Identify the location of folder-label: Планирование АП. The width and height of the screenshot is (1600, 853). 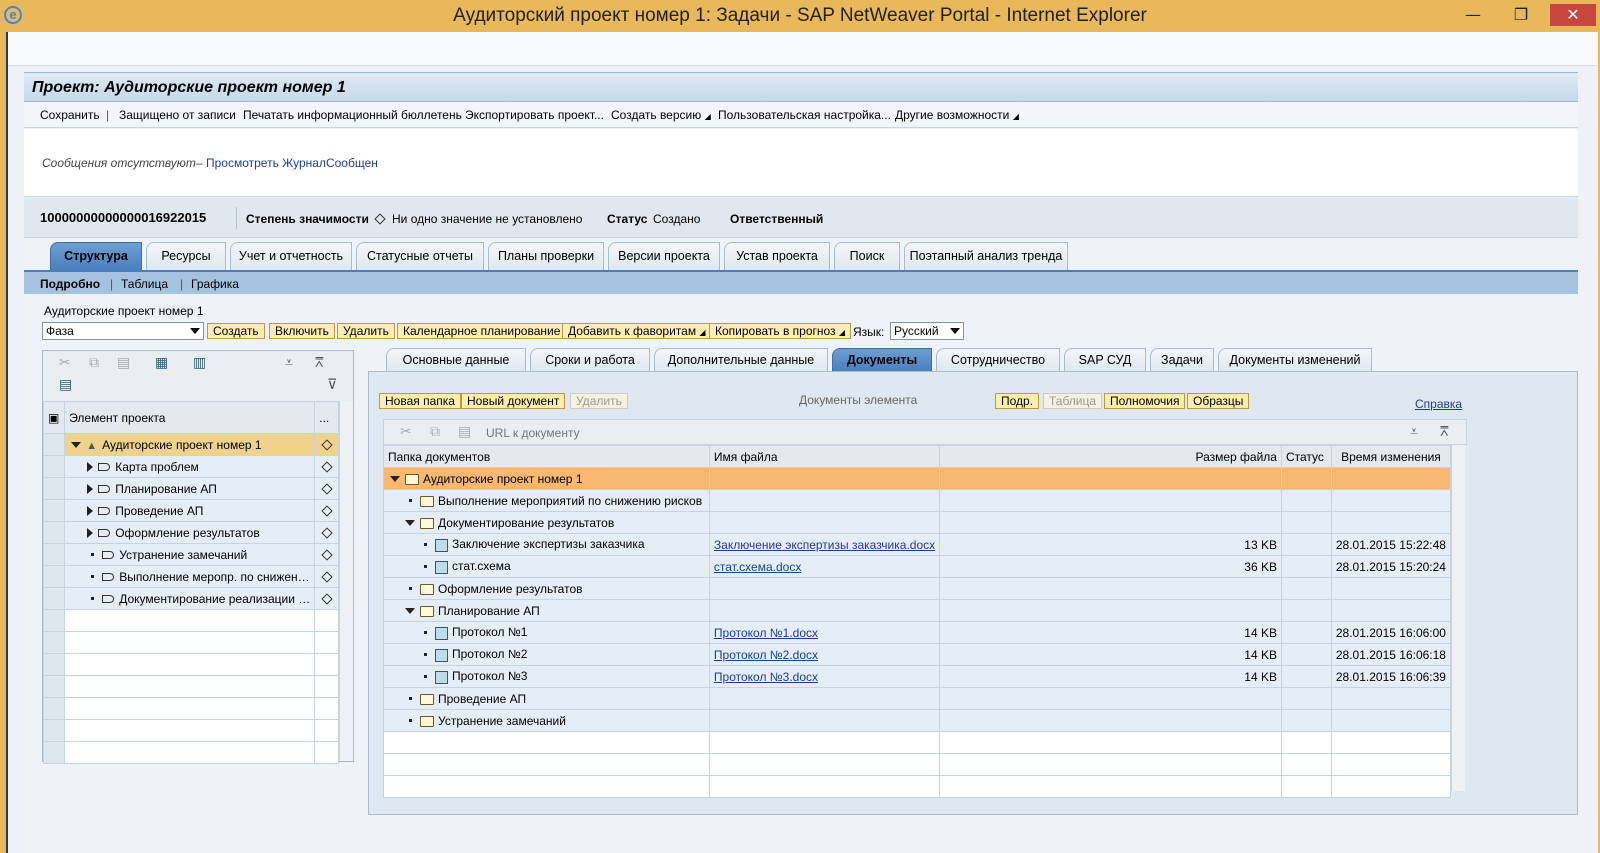
(489, 611).